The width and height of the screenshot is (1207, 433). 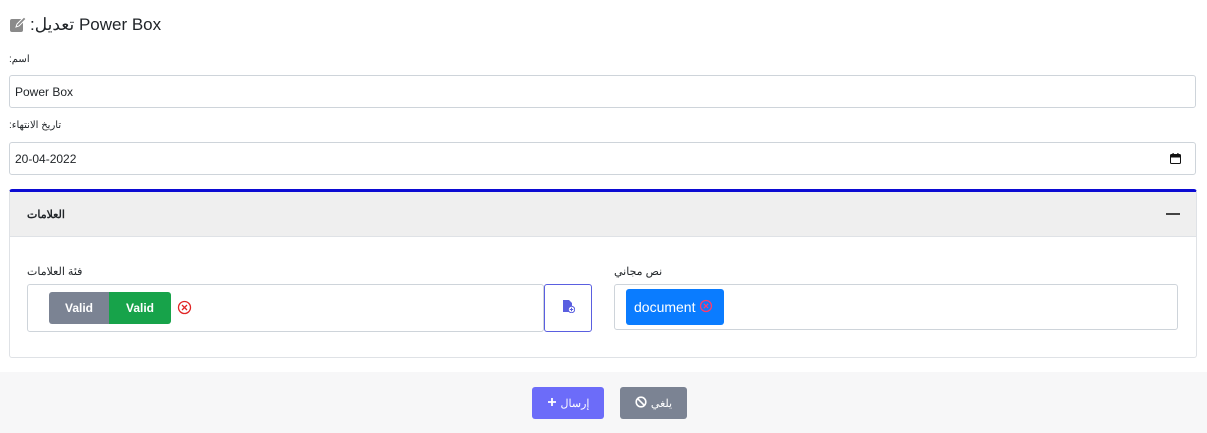 What do you see at coordinates (285, 308) in the screenshot?
I see `tag-category-field: Valid Valid` at bounding box center [285, 308].